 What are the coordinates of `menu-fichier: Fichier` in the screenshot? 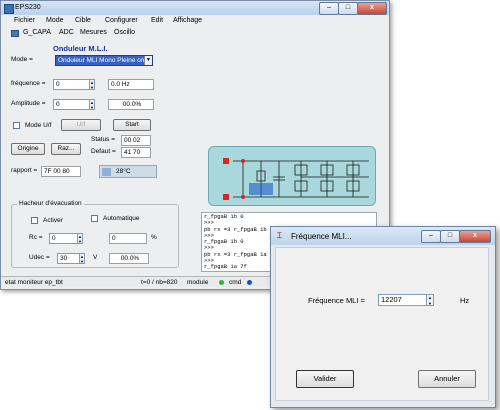 It's located at (24, 20).